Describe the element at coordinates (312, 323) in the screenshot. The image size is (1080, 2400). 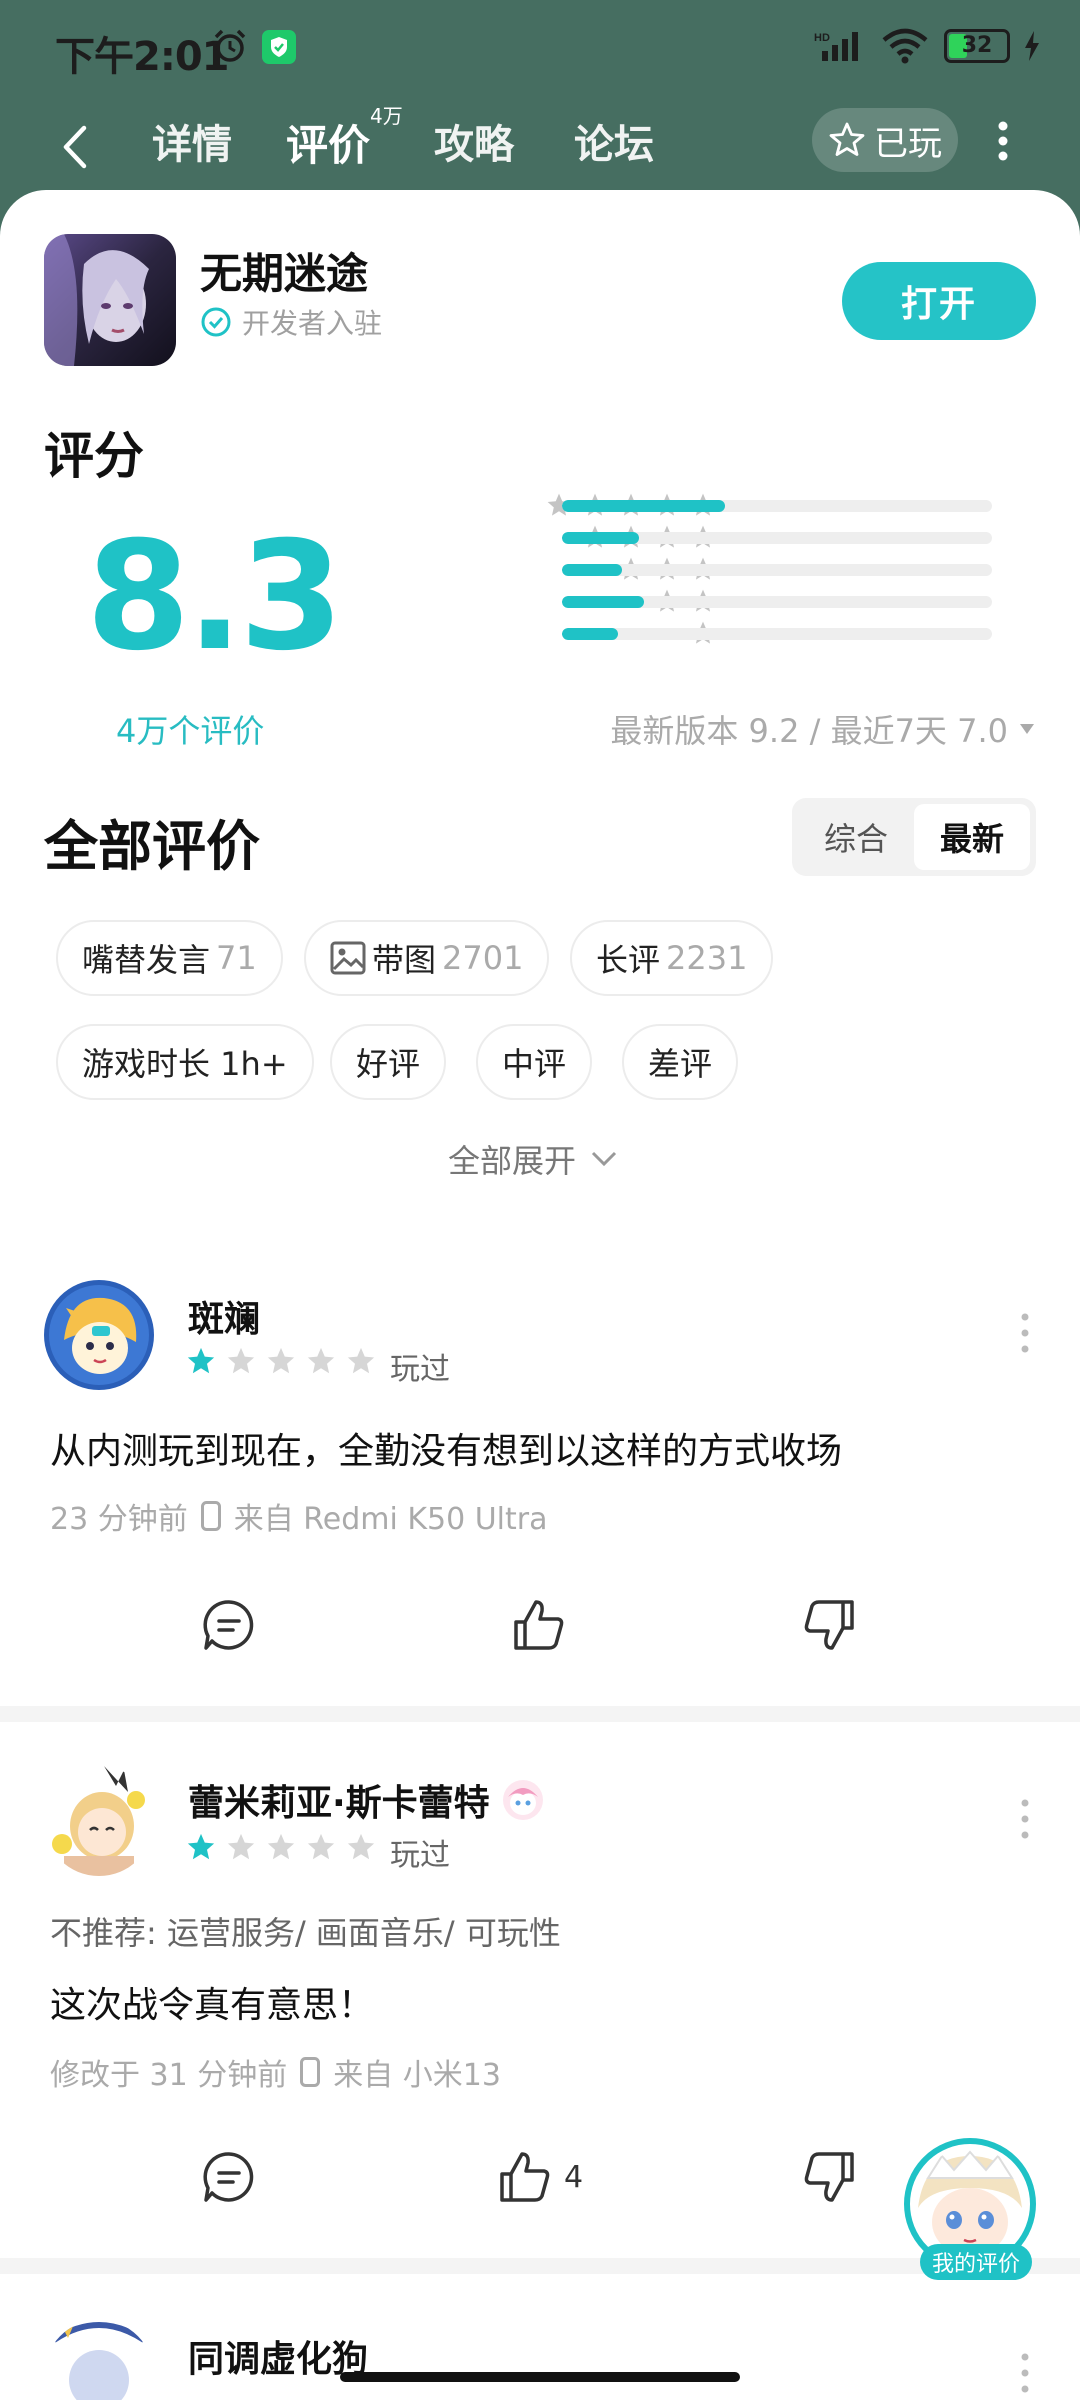
I see `verified-label: 开发者入驻` at that location.